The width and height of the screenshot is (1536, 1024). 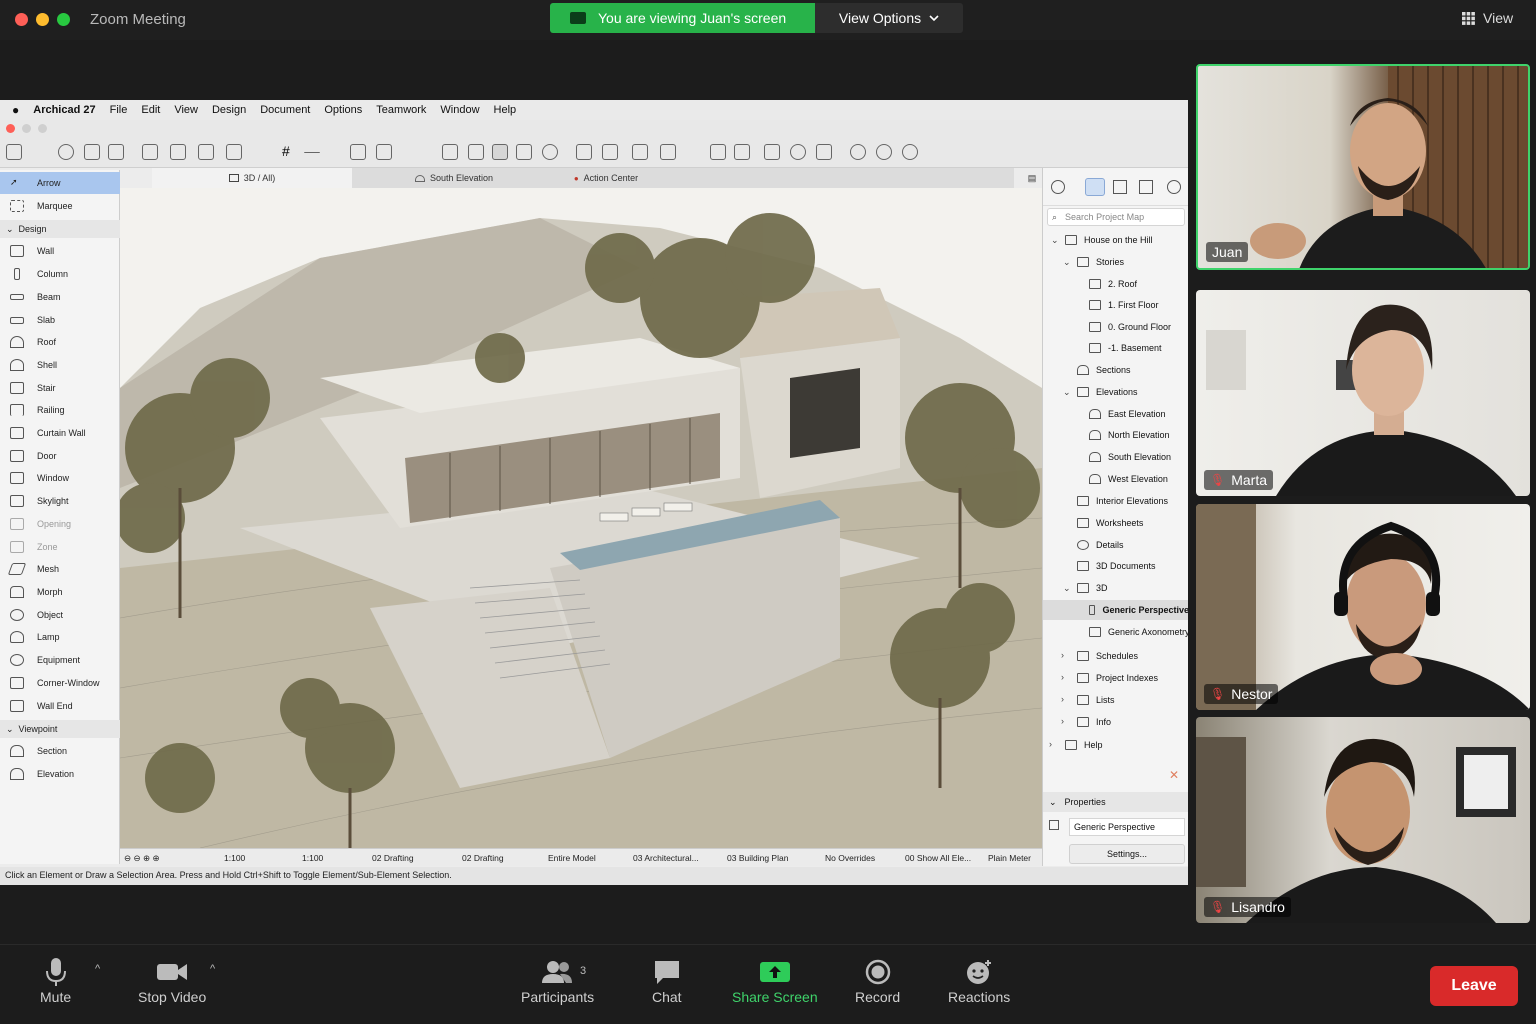 I want to click on tab-3d: 3D / All), so click(x=252, y=178).